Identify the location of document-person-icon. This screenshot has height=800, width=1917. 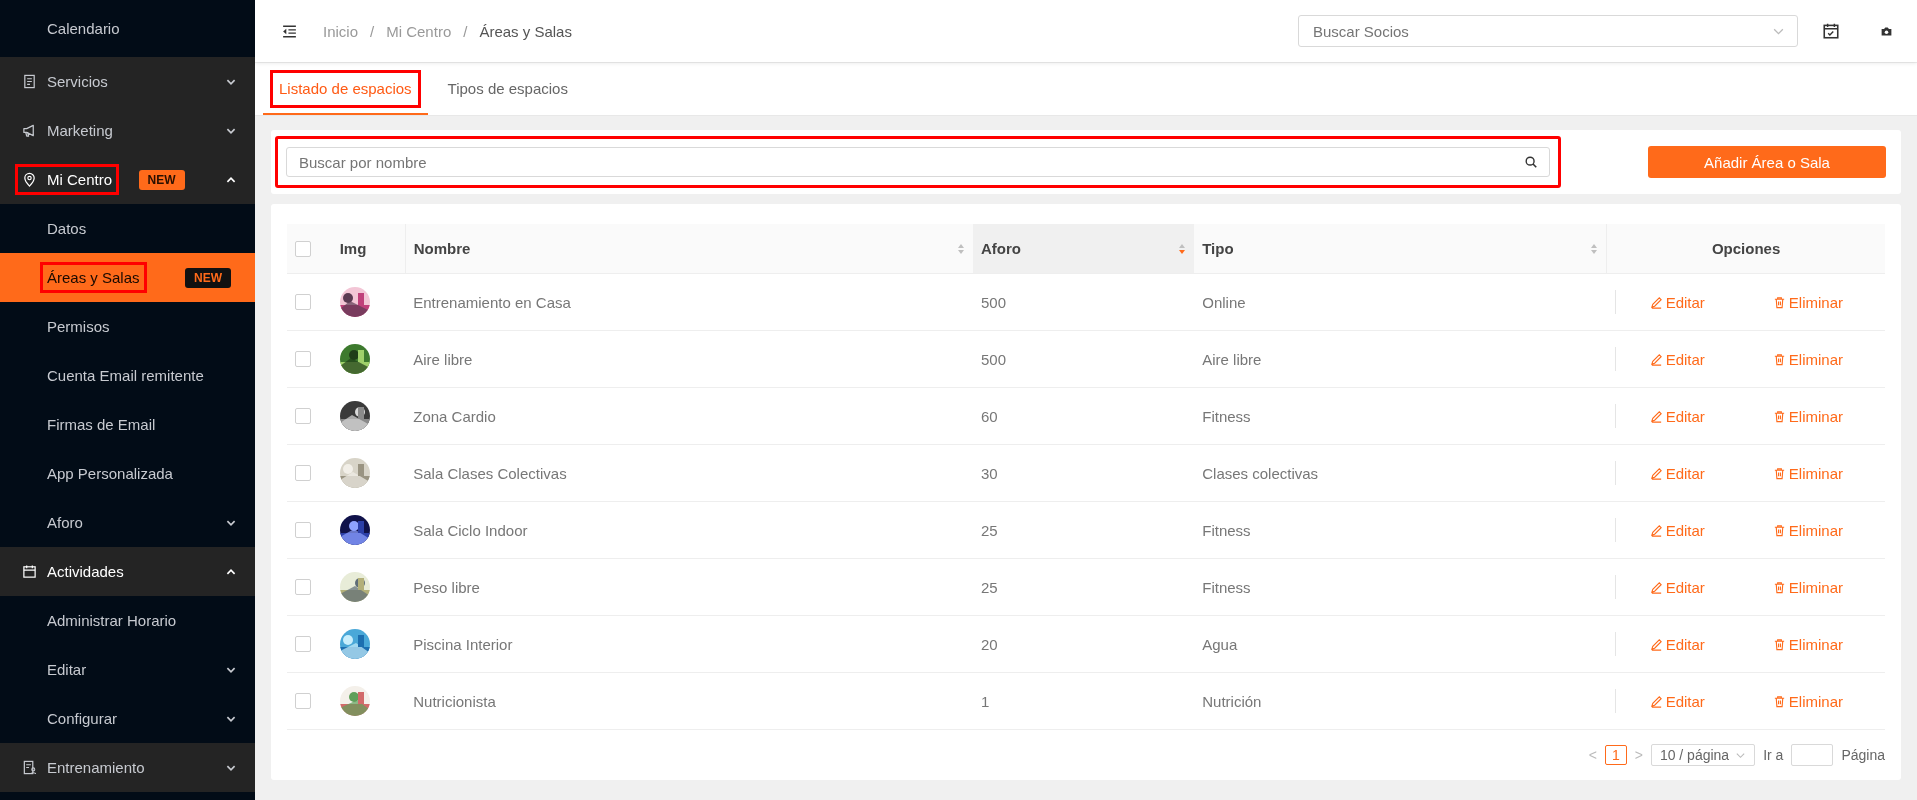
(29, 767).